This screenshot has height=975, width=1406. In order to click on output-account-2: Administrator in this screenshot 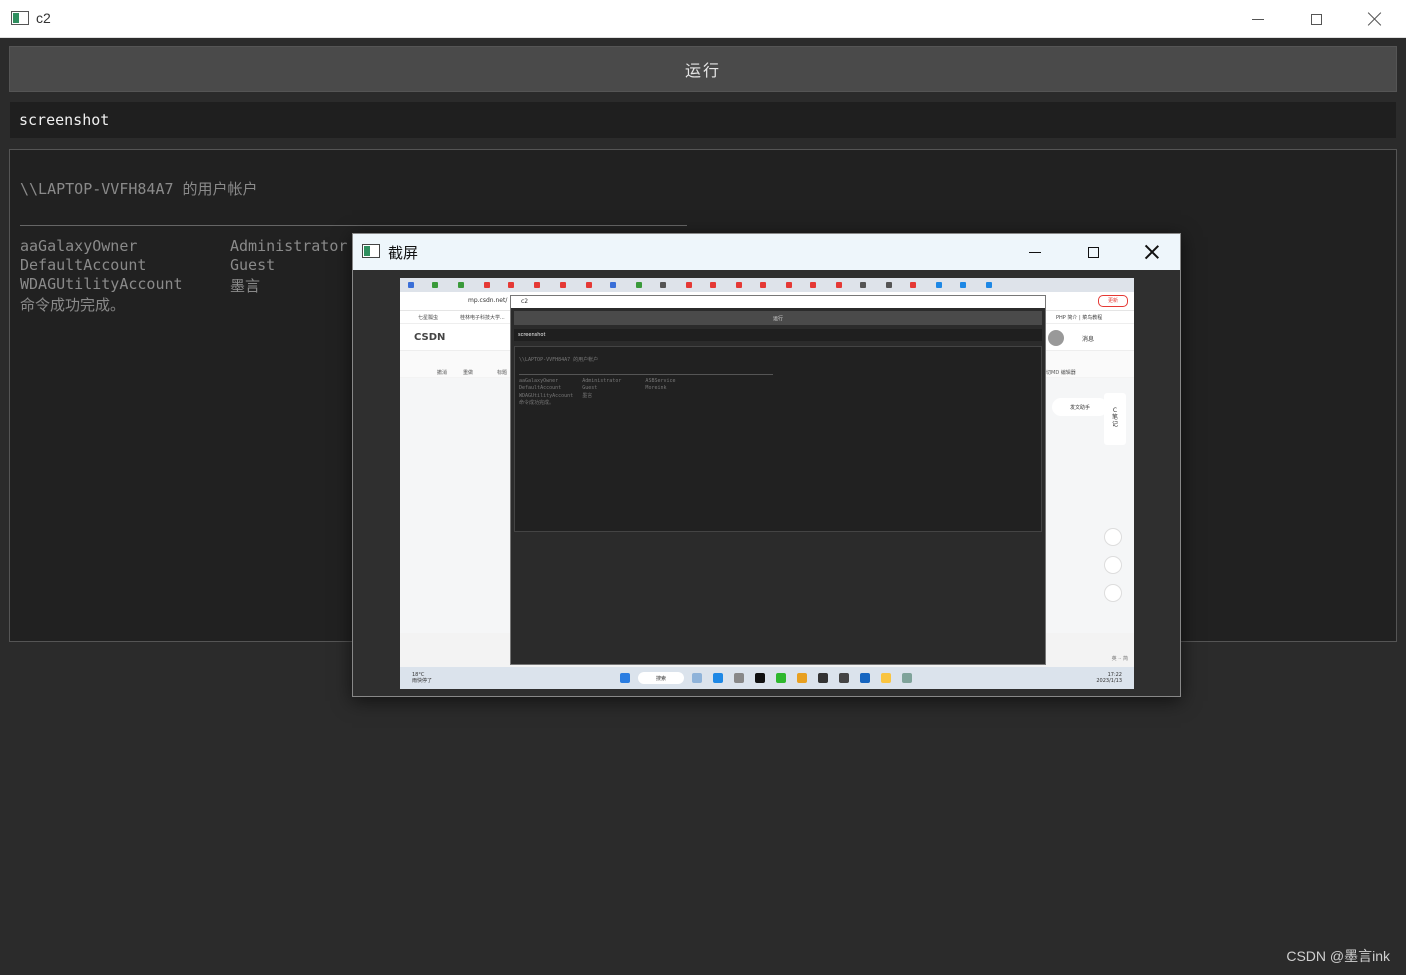, I will do `click(289, 246)`.